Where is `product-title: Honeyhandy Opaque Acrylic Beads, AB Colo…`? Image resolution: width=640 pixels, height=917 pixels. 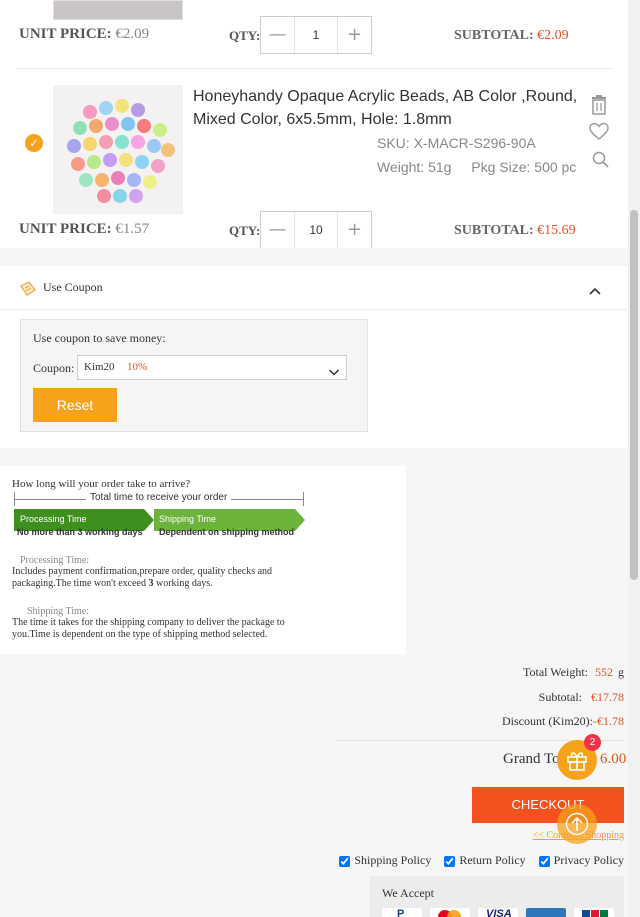 product-title: Honeyhandy Opaque Acrylic Beads, AB Colo… is located at coordinates (388, 108).